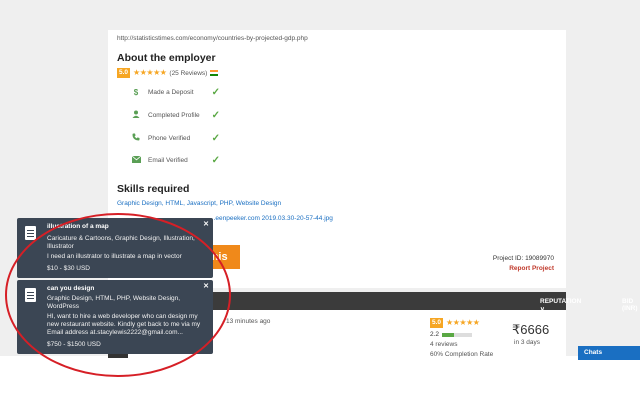 This screenshot has width=640, height=400. Describe the element at coordinates (30, 233) in the screenshot. I see `document-icon` at that location.